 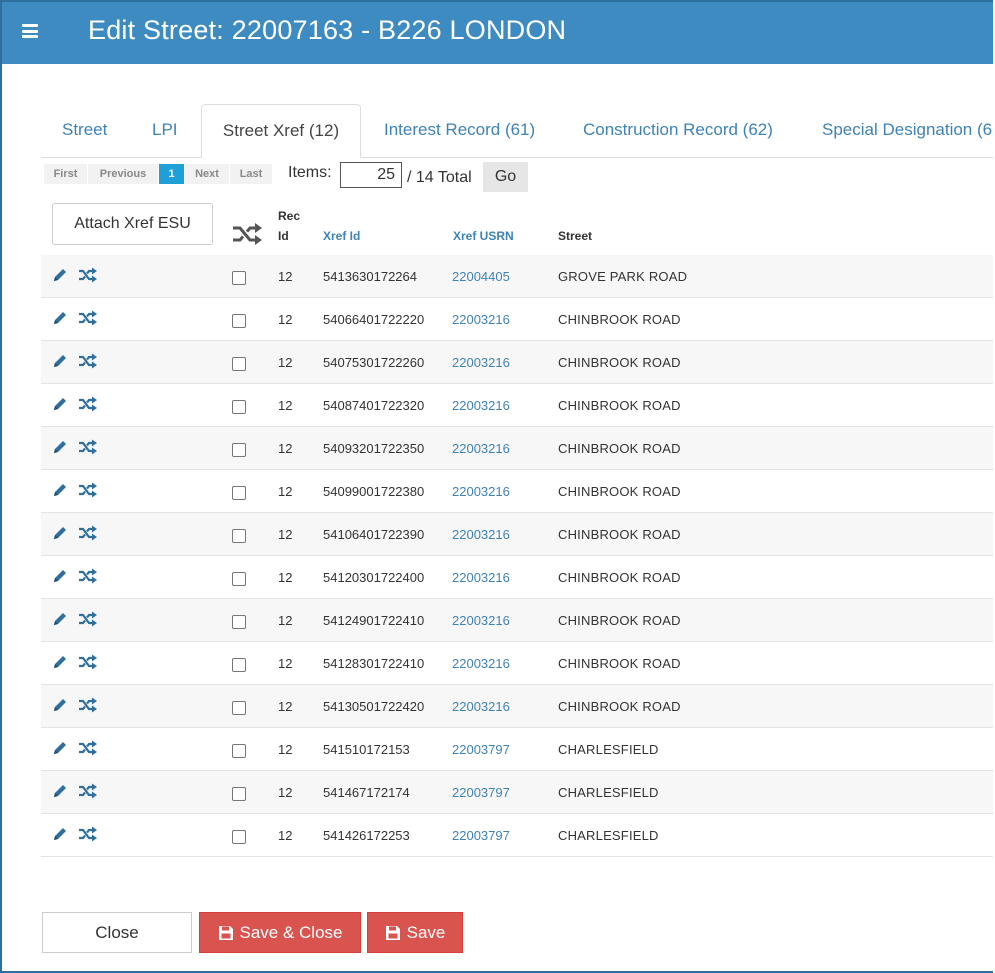 I want to click on tab-lpi: LPI, so click(x=165, y=130).